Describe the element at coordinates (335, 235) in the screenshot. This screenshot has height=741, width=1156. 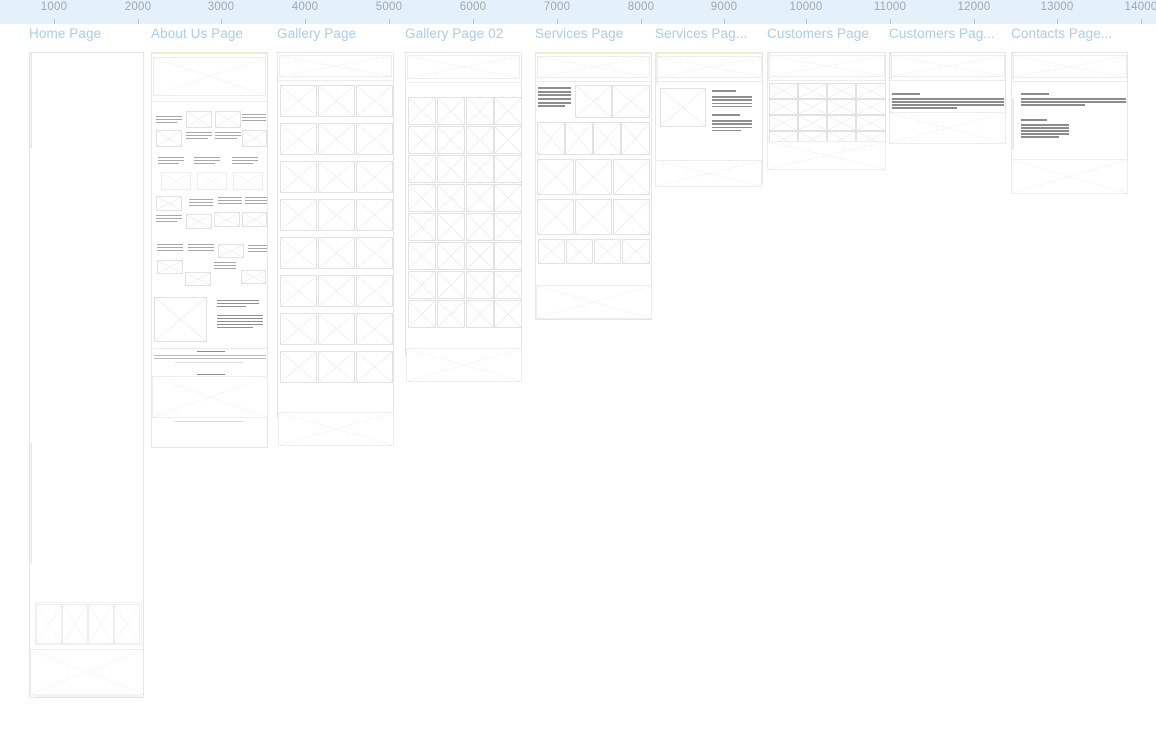
I see `page-frame-gallery` at that location.